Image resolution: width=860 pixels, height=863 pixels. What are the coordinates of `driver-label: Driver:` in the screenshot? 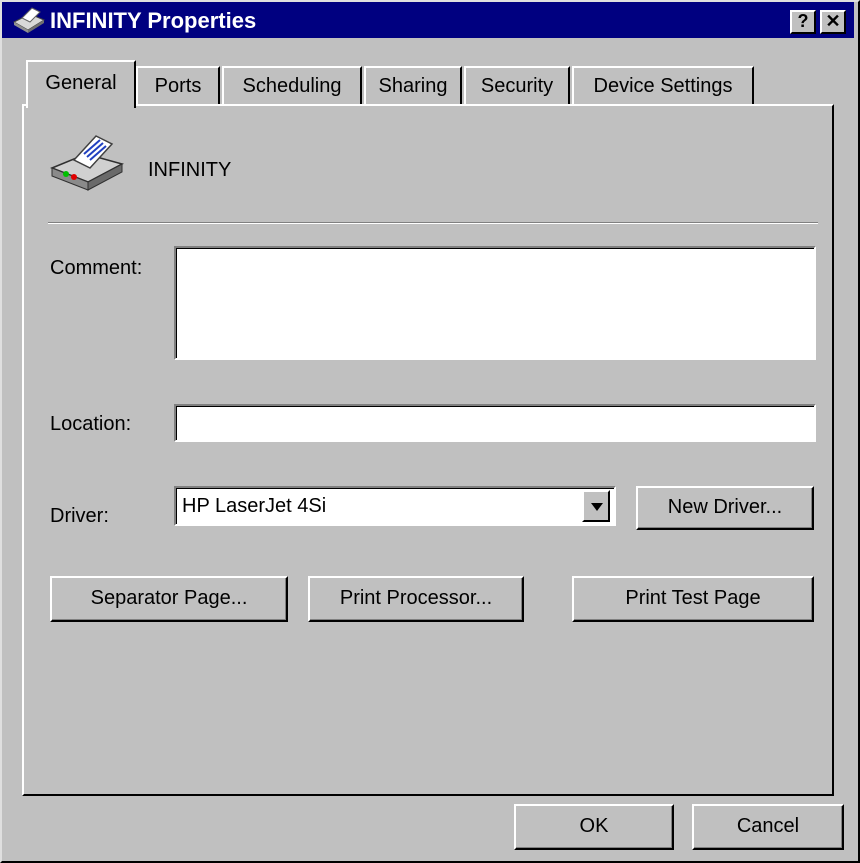 It's located at (79, 516).